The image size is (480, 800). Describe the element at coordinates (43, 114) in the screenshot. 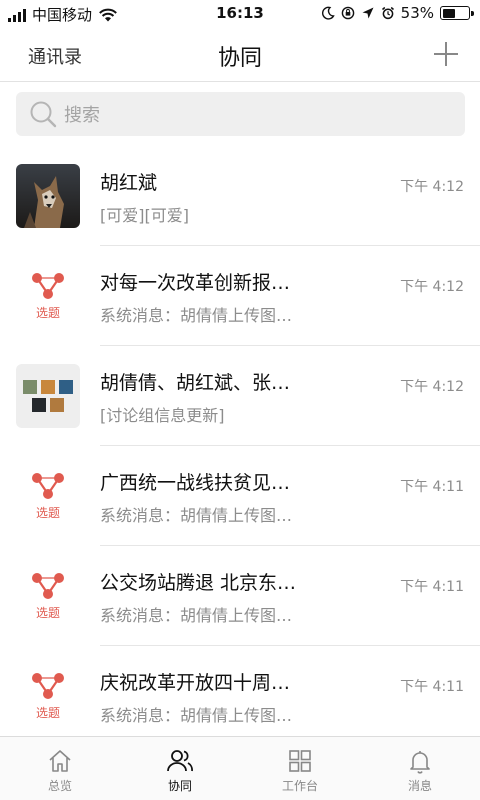

I see `search-icon` at that location.